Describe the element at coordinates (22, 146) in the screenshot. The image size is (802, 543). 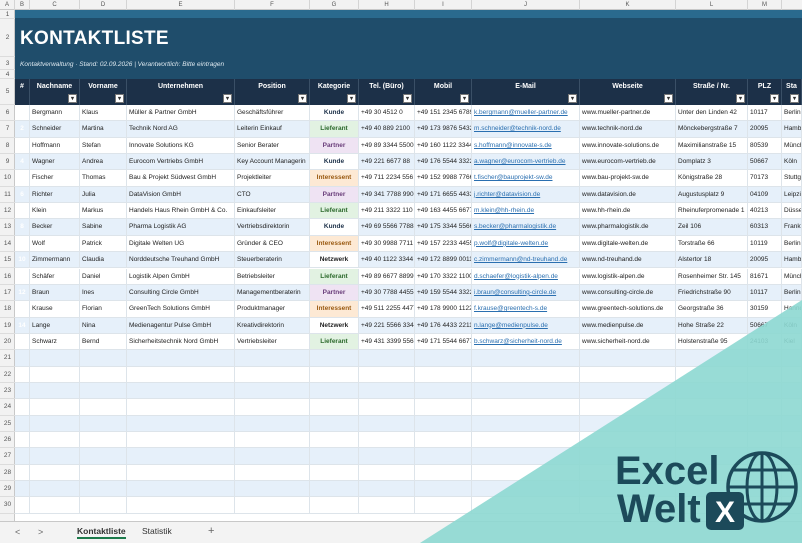
I see `row-index-cell: 3` at that location.